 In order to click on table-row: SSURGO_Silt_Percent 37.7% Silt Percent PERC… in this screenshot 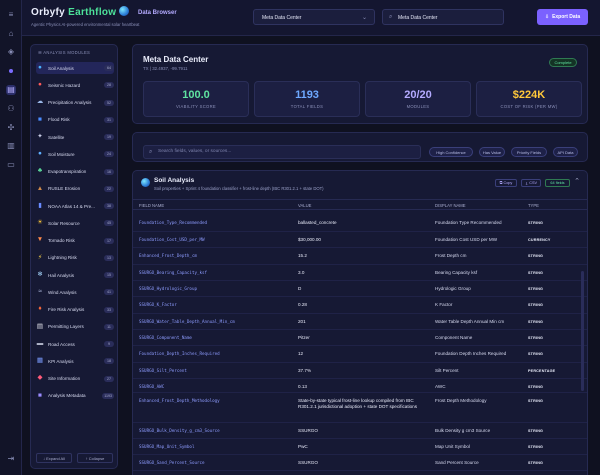, I will do `click(360, 371)`.